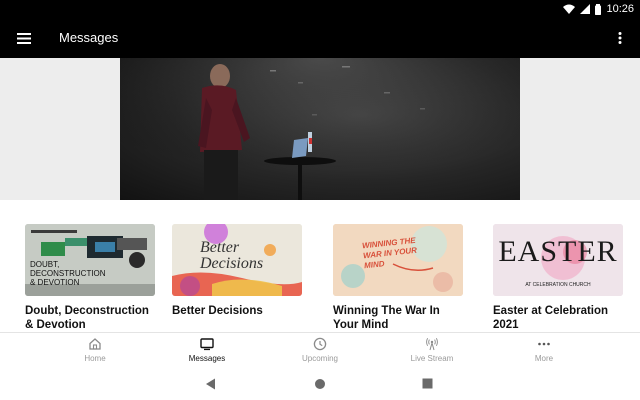  I want to click on nav-item-messages: Messages, so click(207, 350).